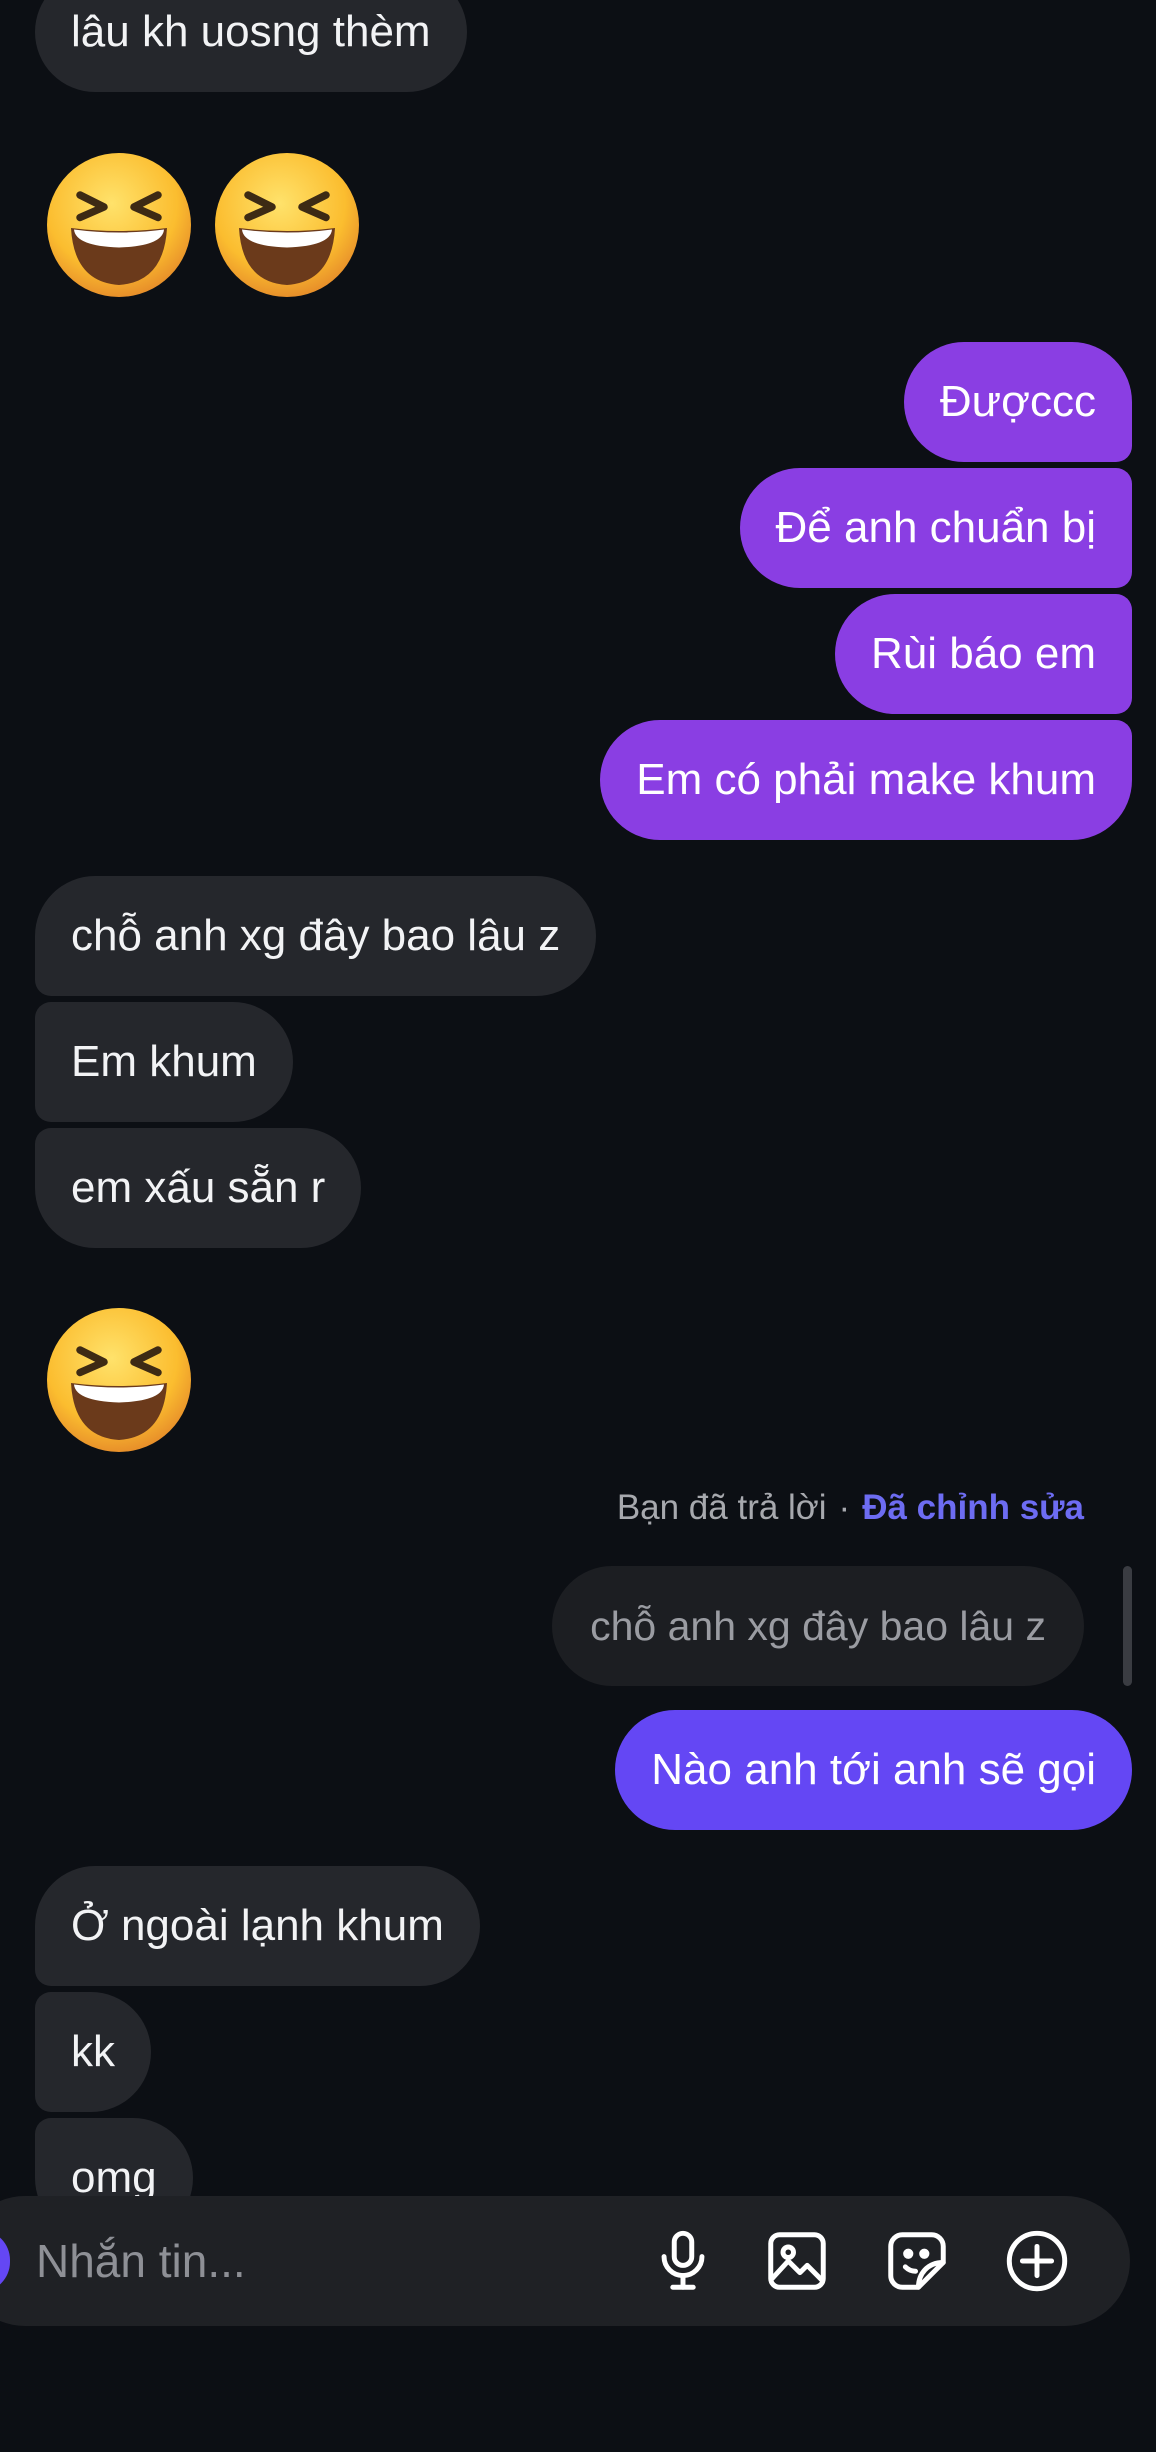 This screenshot has width=1156, height=2452. What do you see at coordinates (866, 780) in the screenshot?
I see `message-outgoing: Em có phải make khum` at bounding box center [866, 780].